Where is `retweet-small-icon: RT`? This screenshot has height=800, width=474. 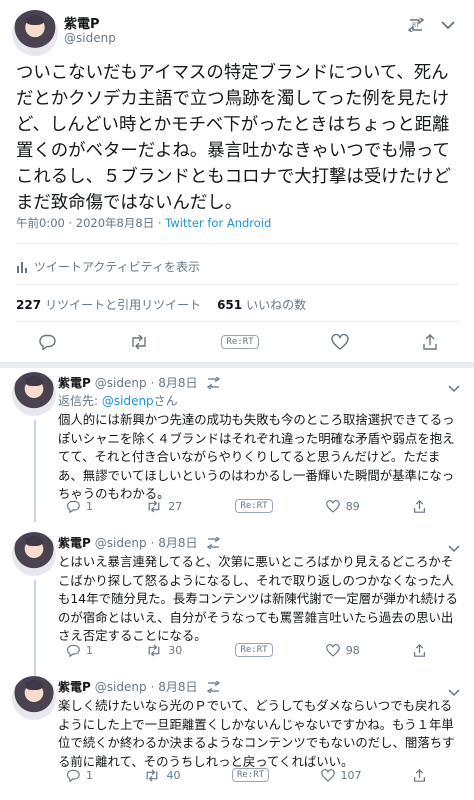 retweet-small-icon: RT is located at coordinates (416, 25).